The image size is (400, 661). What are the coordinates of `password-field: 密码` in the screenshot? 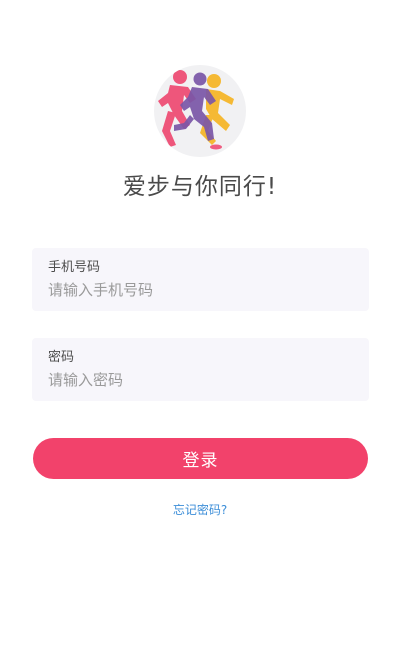 It's located at (200, 369).